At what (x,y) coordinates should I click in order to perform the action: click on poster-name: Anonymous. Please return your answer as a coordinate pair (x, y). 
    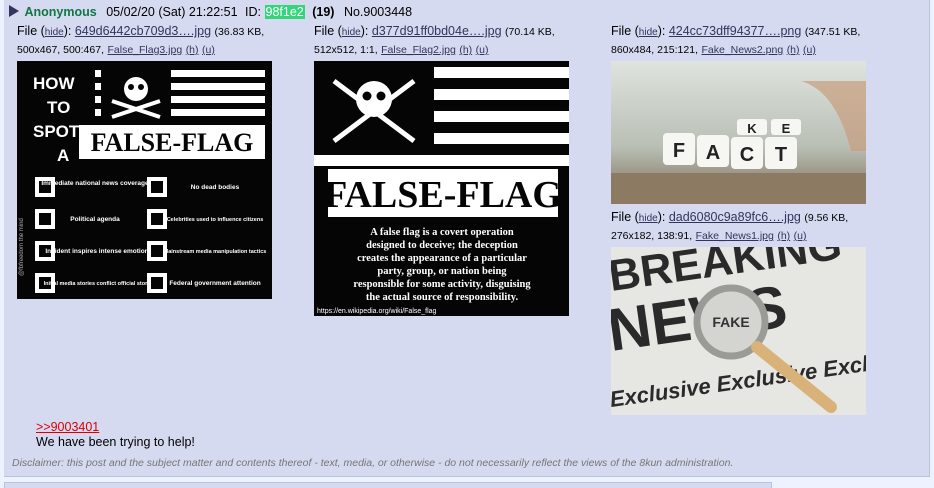
    Looking at the image, I should click on (60, 12).